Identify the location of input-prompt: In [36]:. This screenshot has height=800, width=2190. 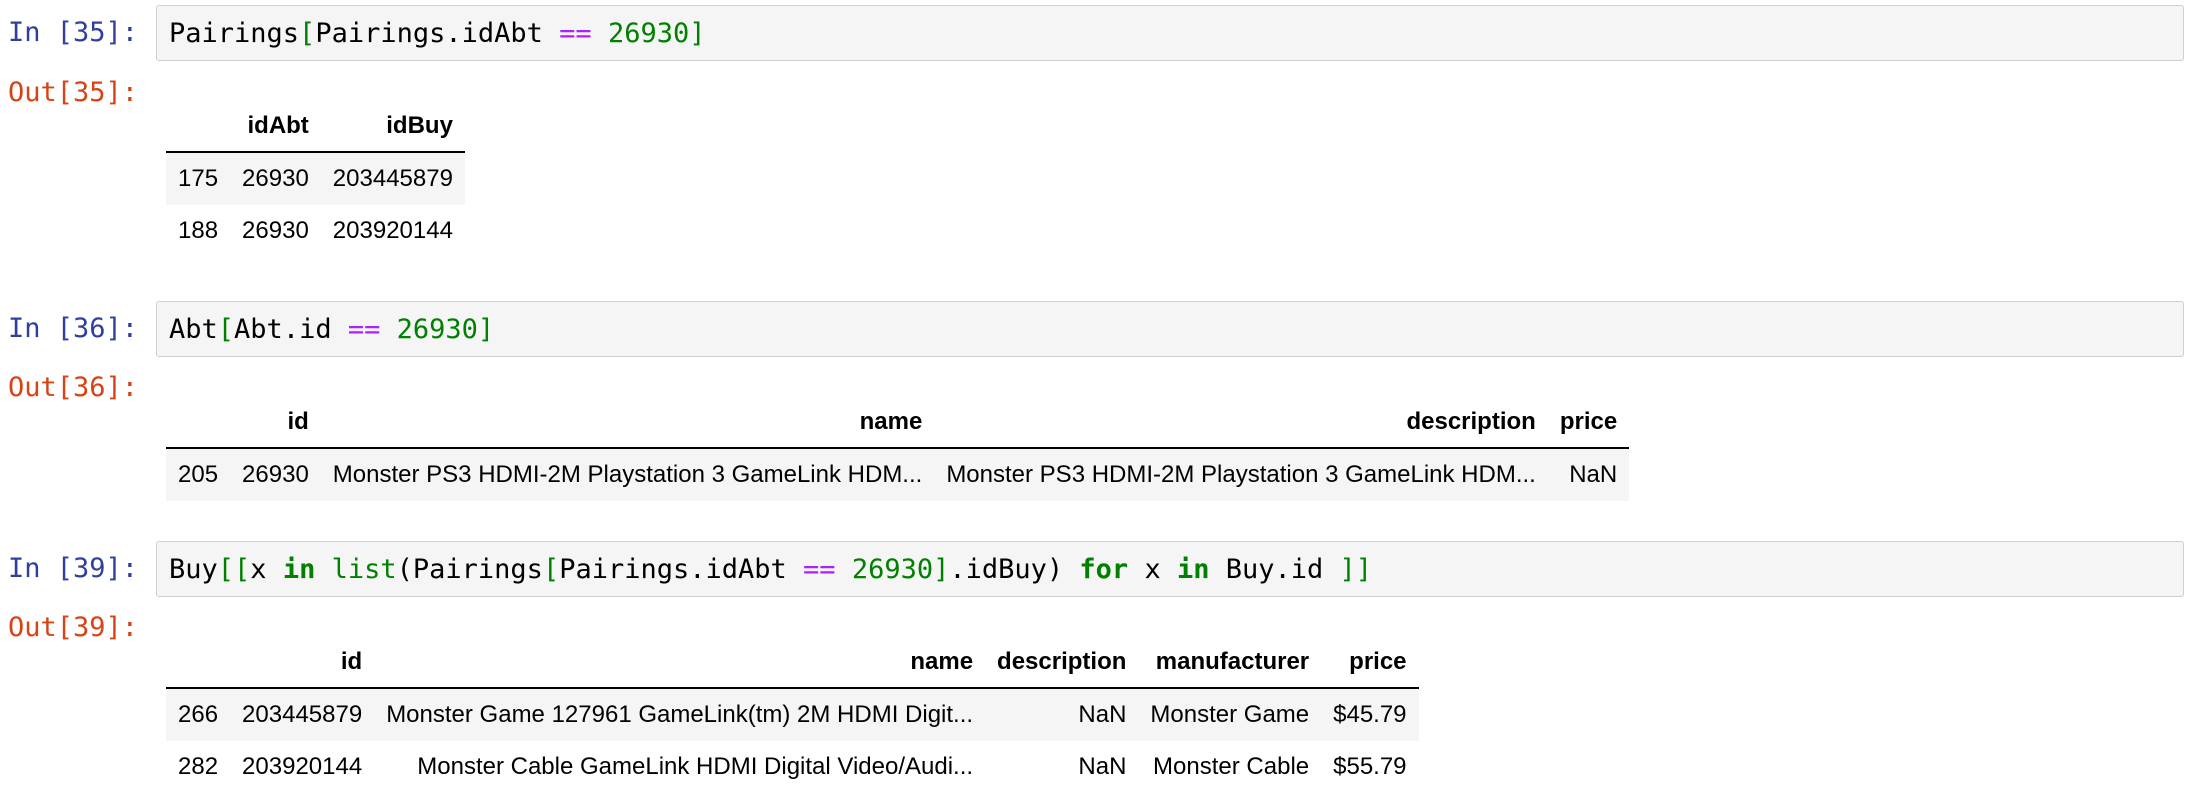
(73, 328).